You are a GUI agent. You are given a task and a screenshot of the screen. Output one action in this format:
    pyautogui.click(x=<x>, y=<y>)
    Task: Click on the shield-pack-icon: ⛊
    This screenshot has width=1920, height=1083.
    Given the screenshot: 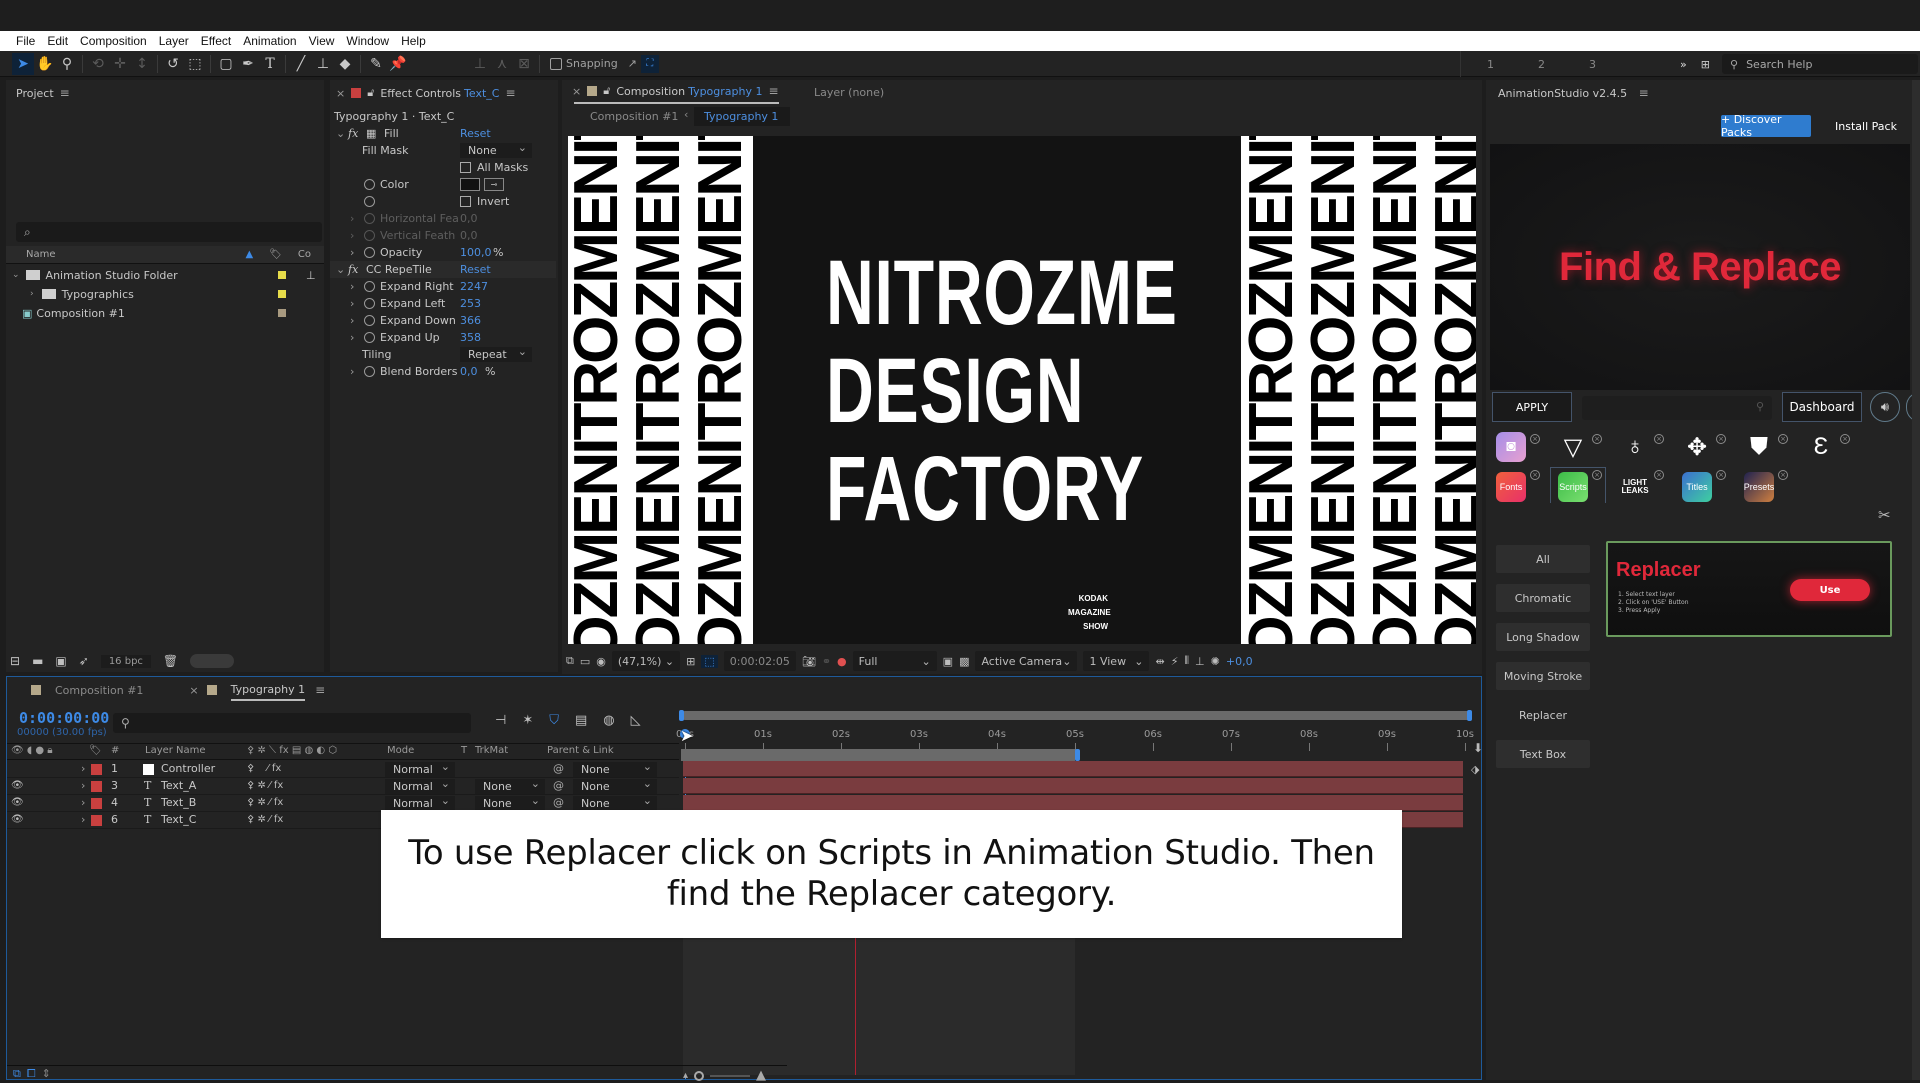 What is the action you would take?
    pyautogui.click(x=1759, y=447)
    